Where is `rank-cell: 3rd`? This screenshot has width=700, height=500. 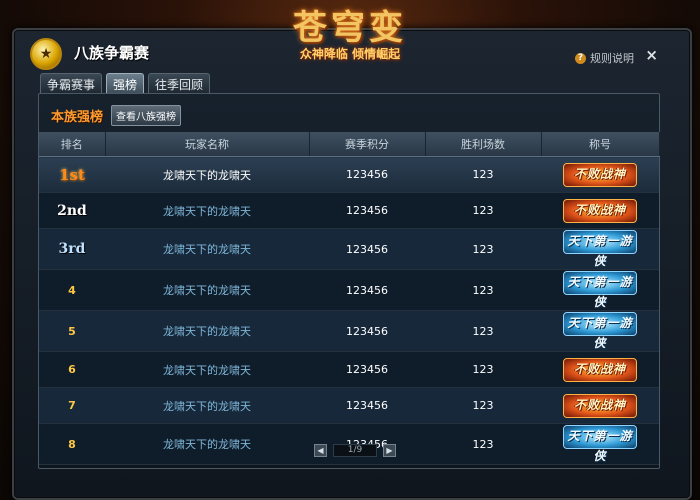
rank-cell: 3rd is located at coordinates (72, 249).